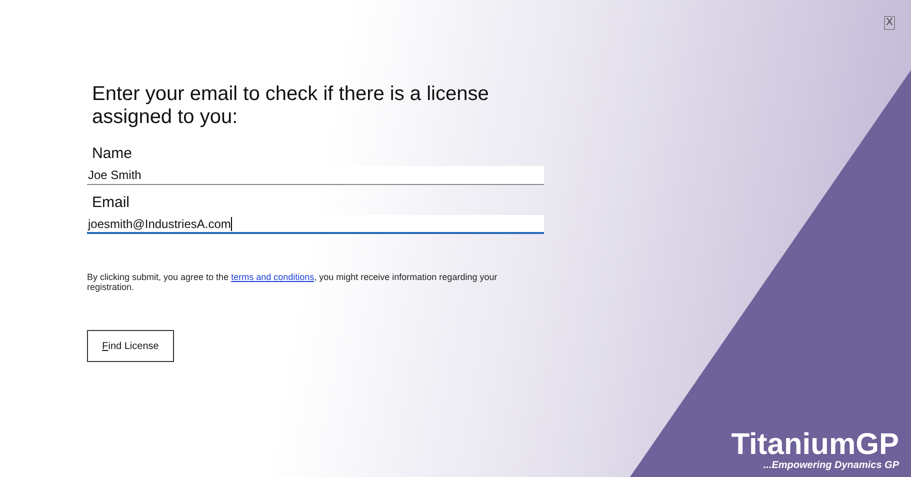 Image resolution: width=911 pixels, height=477 pixels. I want to click on logo-wordmark: TitaniumGP, so click(815, 445).